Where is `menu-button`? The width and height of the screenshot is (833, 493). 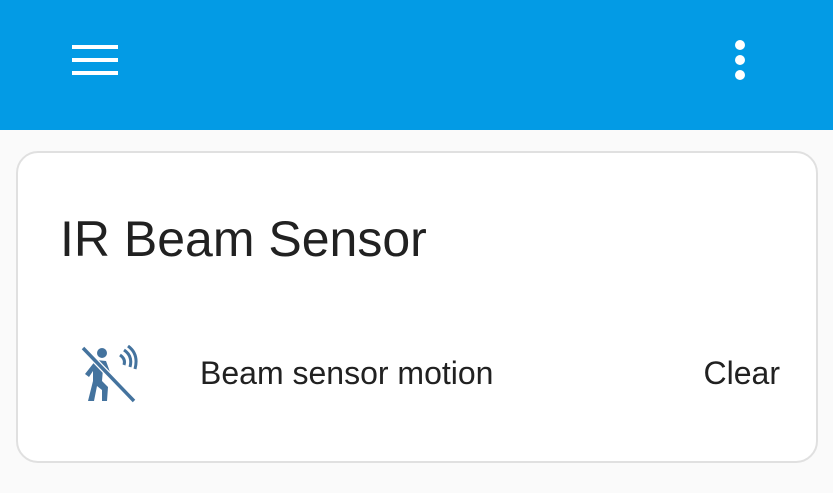
menu-button is located at coordinates (95, 60).